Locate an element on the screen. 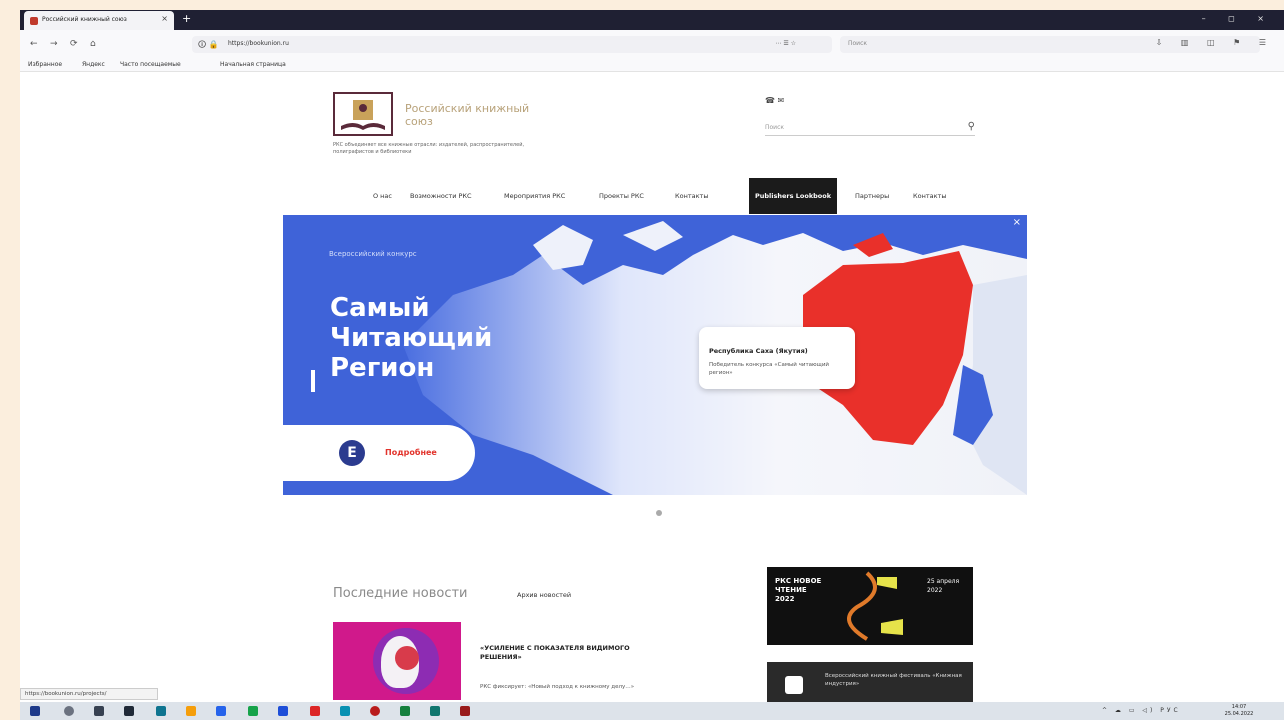 This screenshot has height=720, width=1284. bookmark-item: Избранное is located at coordinates (45, 64).